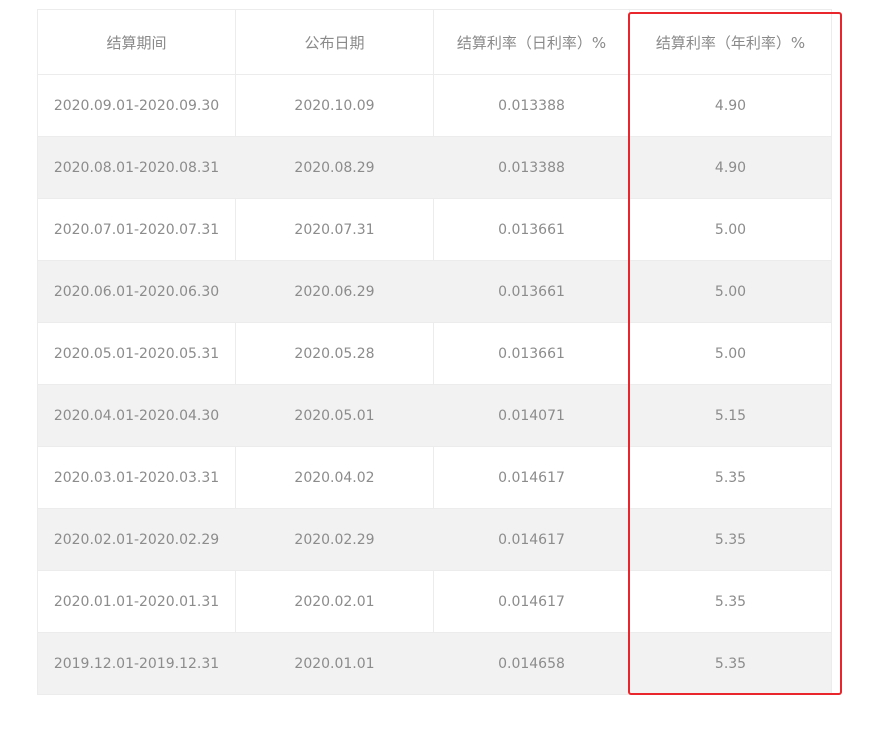 This screenshot has height=733, width=889. I want to click on cell-publish-date: 2020.05.28, so click(334, 353).